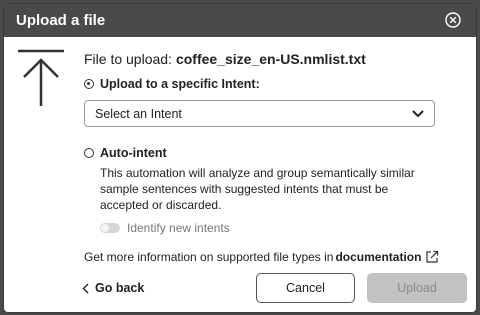 This screenshot has height=315, width=480. I want to click on radio-specific-intent: Upload to a specific Intent:, so click(172, 84).